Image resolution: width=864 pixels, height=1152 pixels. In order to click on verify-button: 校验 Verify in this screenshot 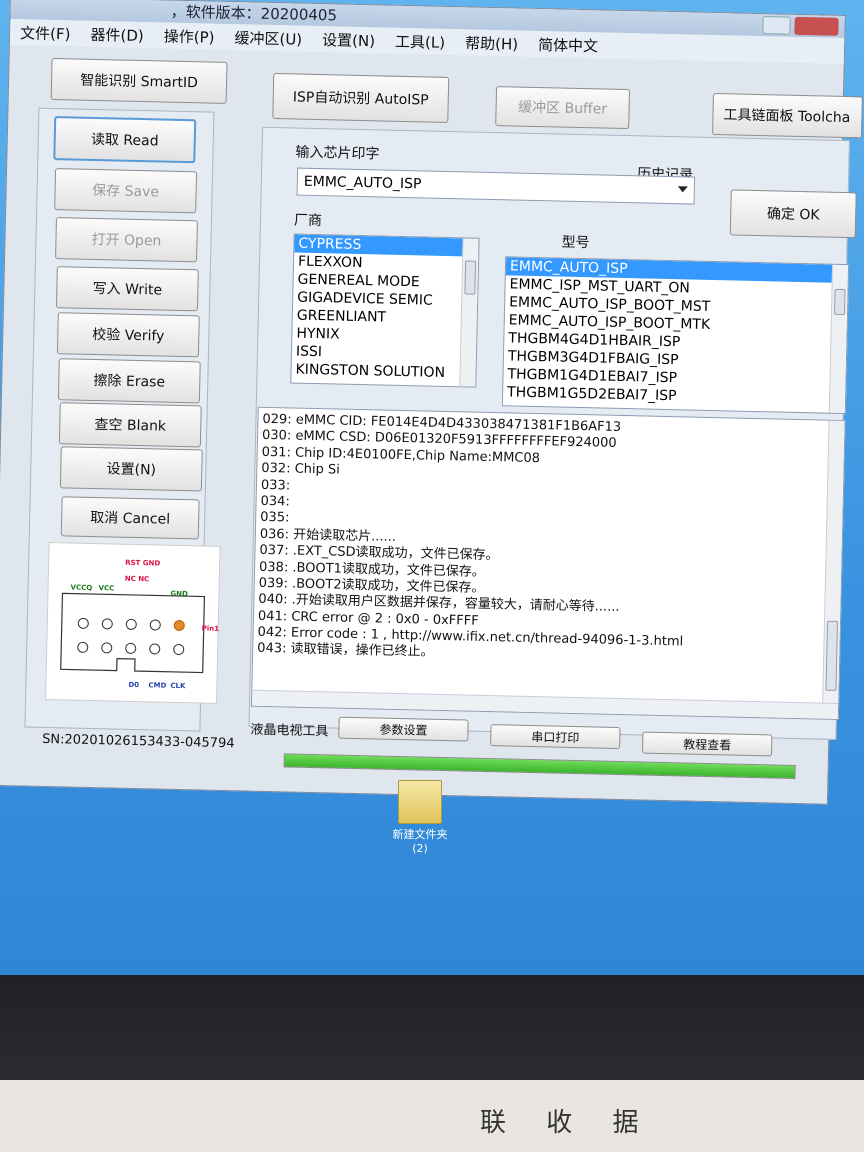, I will do `click(128, 335)`.